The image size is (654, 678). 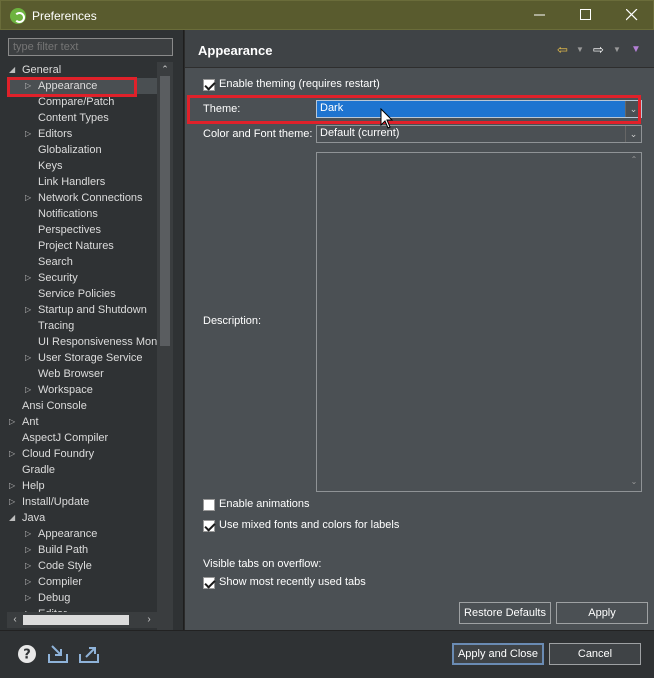 What do you see at coordinates (595, 654) in the screenshot?
I see `cancel-button: Cancel` at bounding box center [595, 654].